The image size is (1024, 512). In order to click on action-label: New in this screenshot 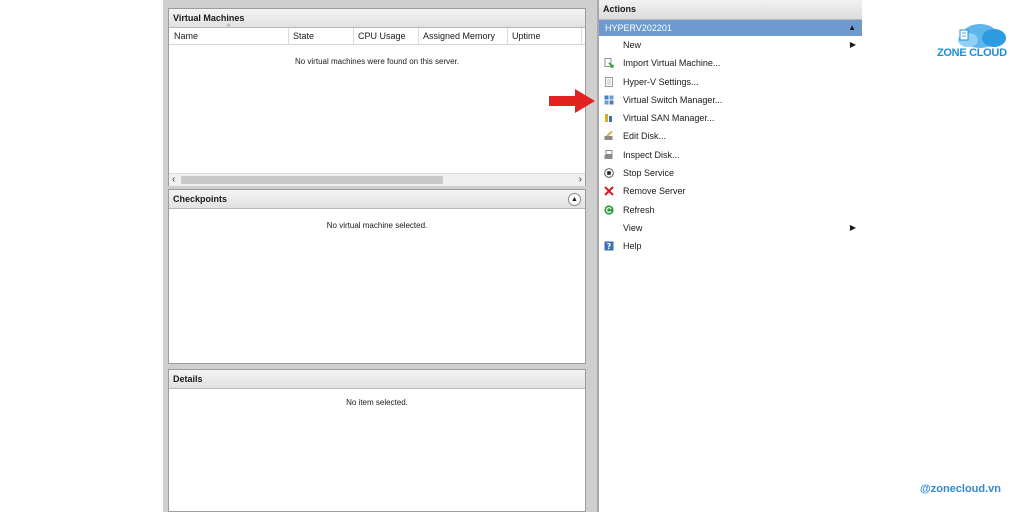, I will do `click(632, 45)`.